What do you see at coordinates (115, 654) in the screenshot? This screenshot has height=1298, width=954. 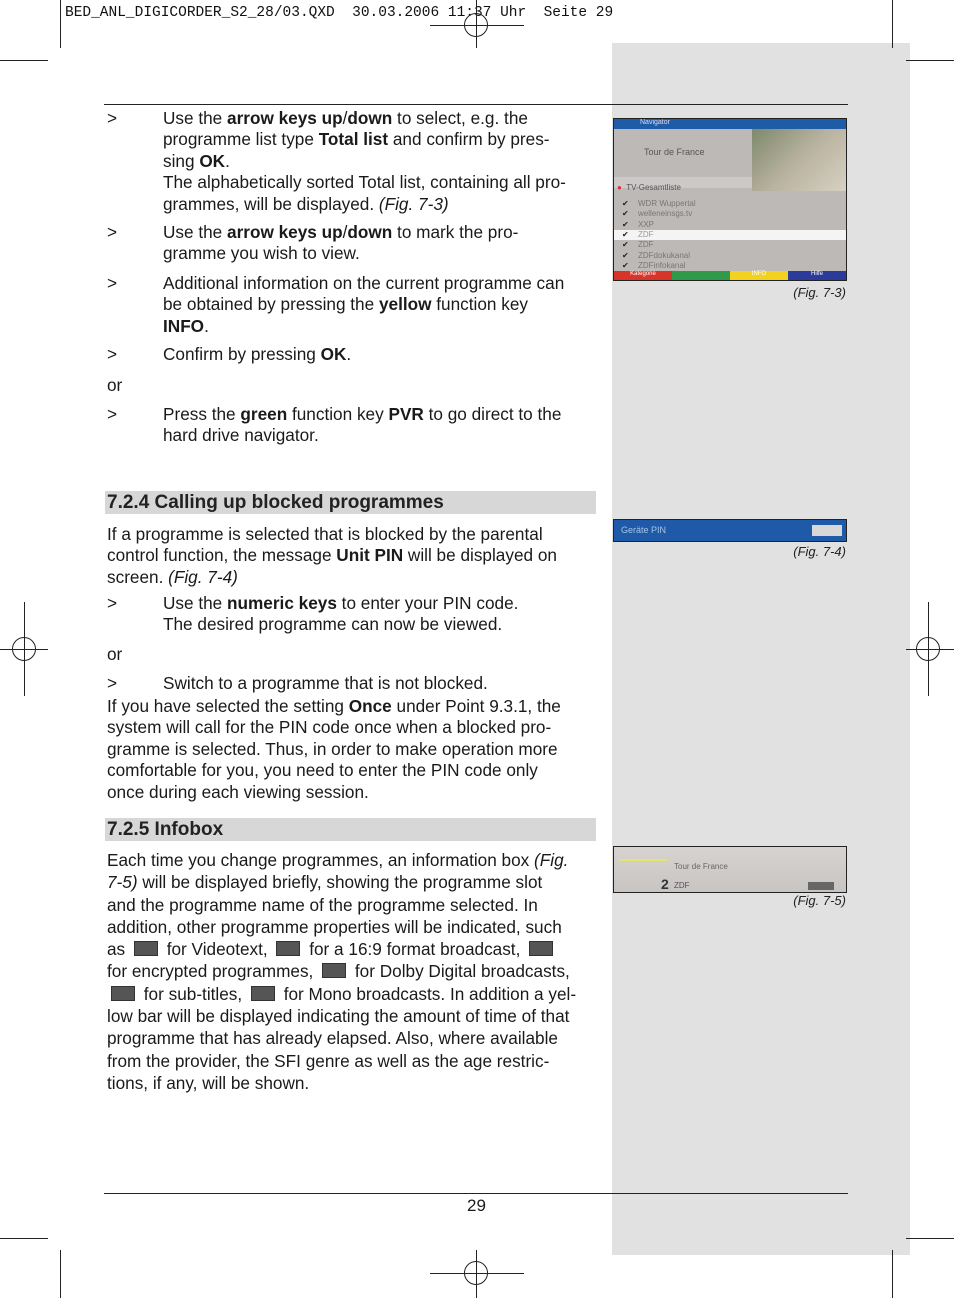 I see `or-label: or` at bounding box center [115, 654].